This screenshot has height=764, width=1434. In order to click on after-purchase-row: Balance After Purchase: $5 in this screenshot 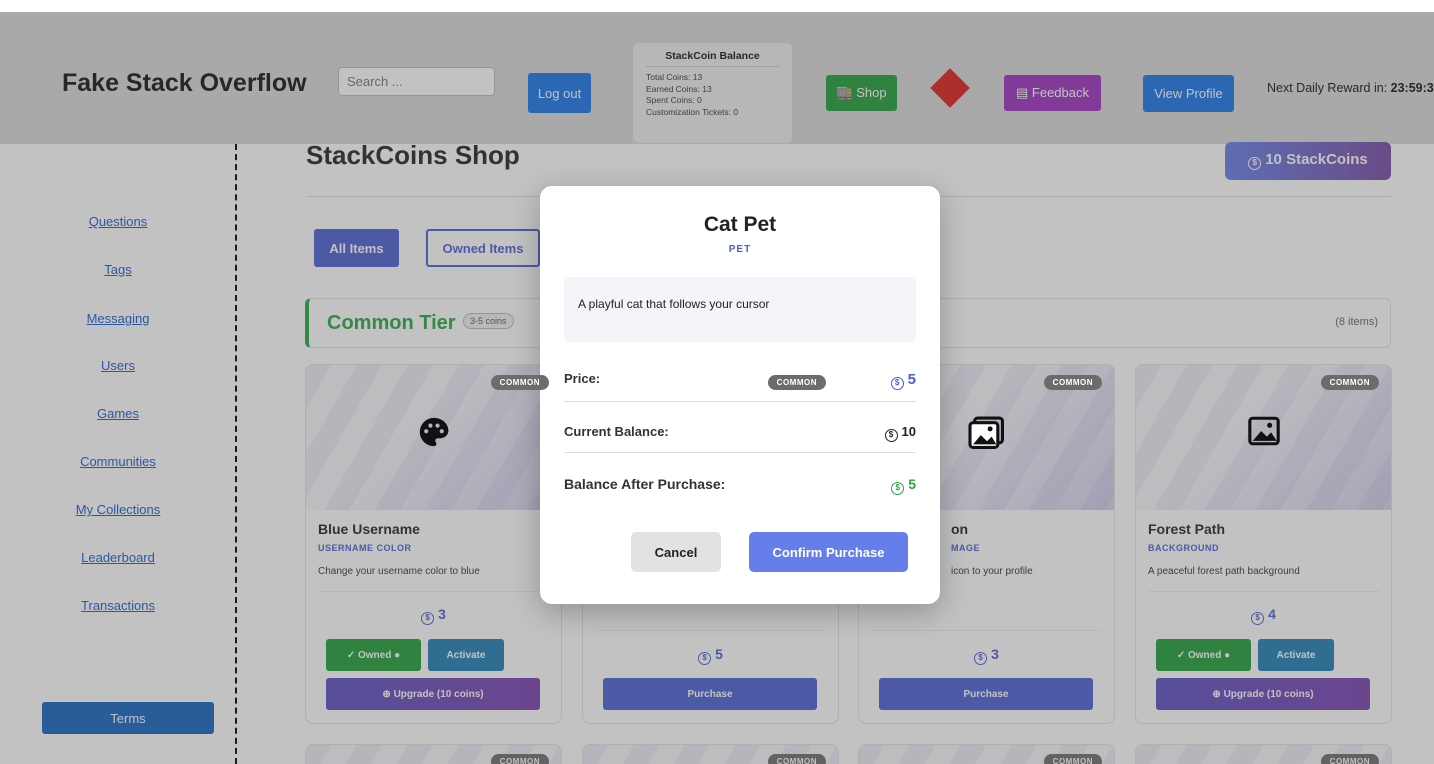, I will do `click(740, 486)`.